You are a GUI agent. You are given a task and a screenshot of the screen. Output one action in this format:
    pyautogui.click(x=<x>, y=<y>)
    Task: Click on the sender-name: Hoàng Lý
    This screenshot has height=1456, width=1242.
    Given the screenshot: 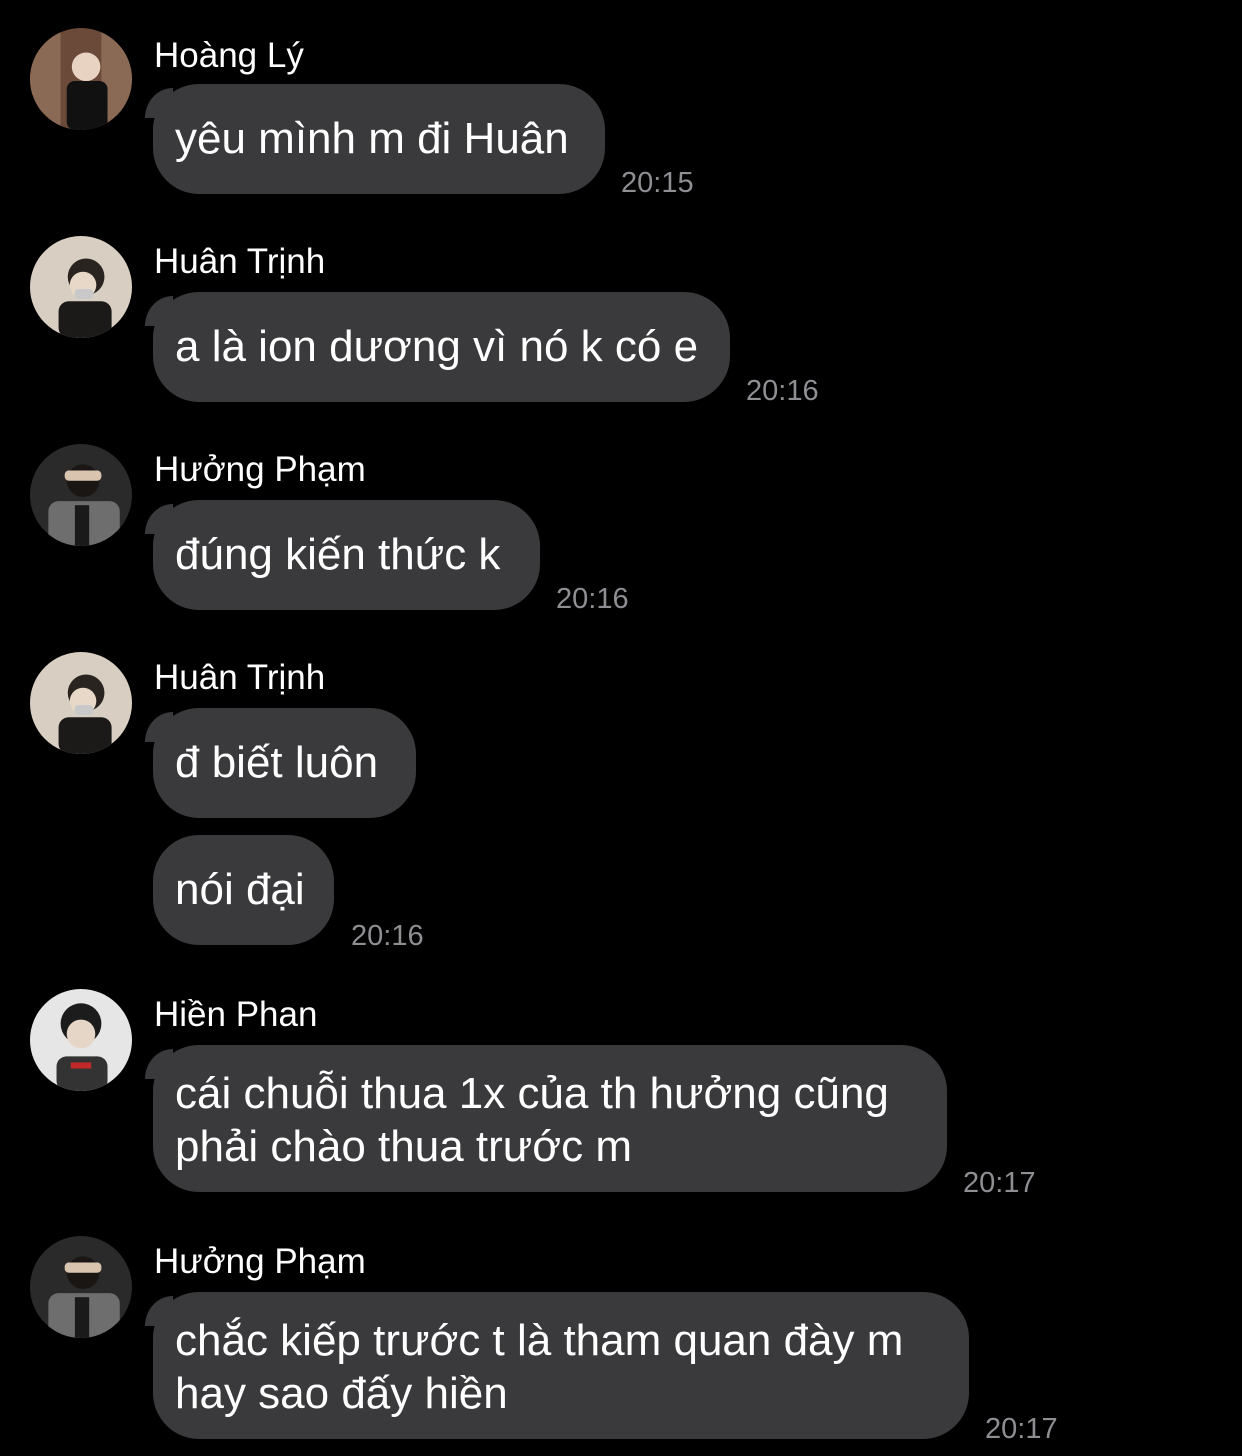 What is the action you would take?
    pyautogui.click(x=229, y=55)
    